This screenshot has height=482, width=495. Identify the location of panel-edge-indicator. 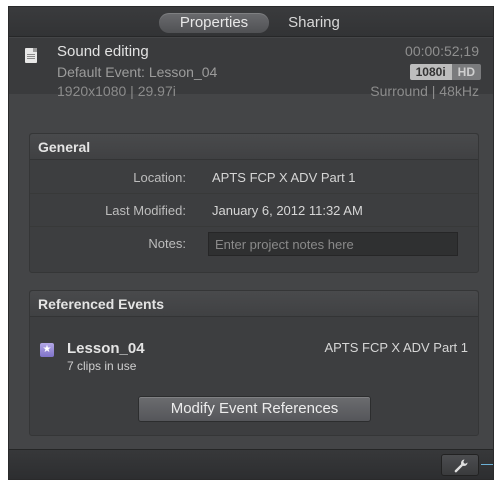
(487, 464).